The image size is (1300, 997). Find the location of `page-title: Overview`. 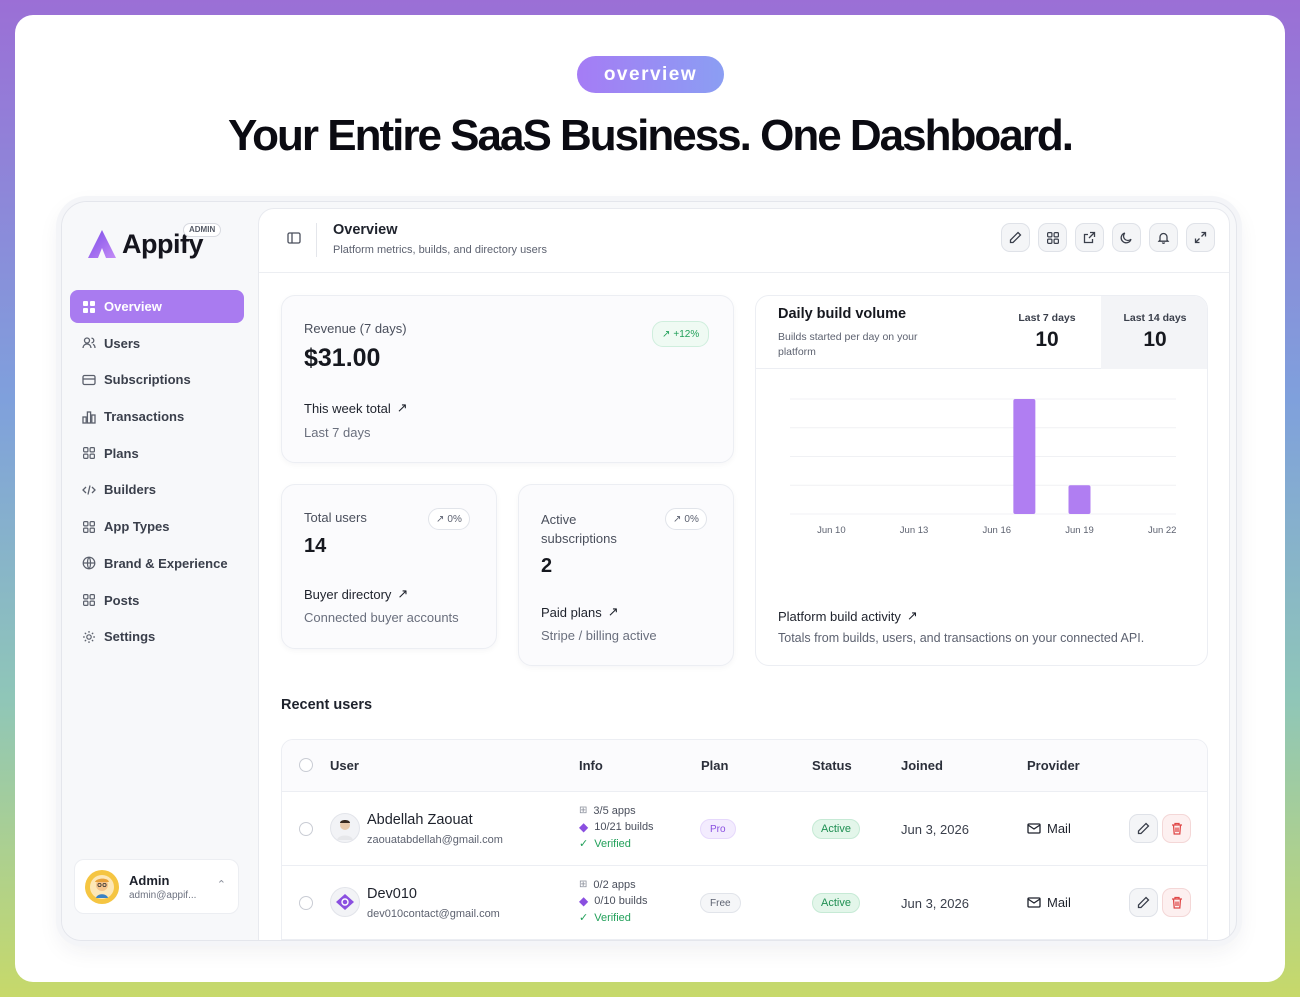

page-title: Overview is located at coordinates (365, 230).